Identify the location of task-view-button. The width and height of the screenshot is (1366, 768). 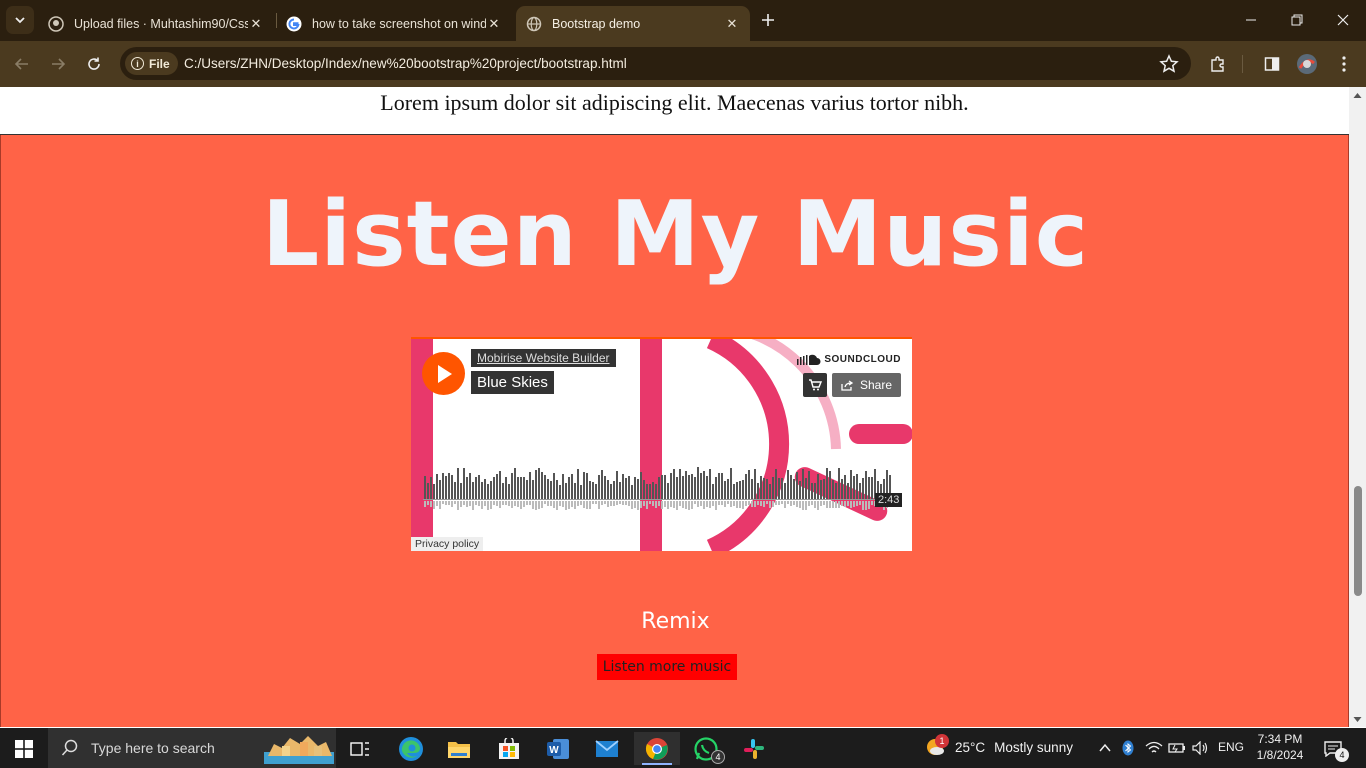
(360, 748).